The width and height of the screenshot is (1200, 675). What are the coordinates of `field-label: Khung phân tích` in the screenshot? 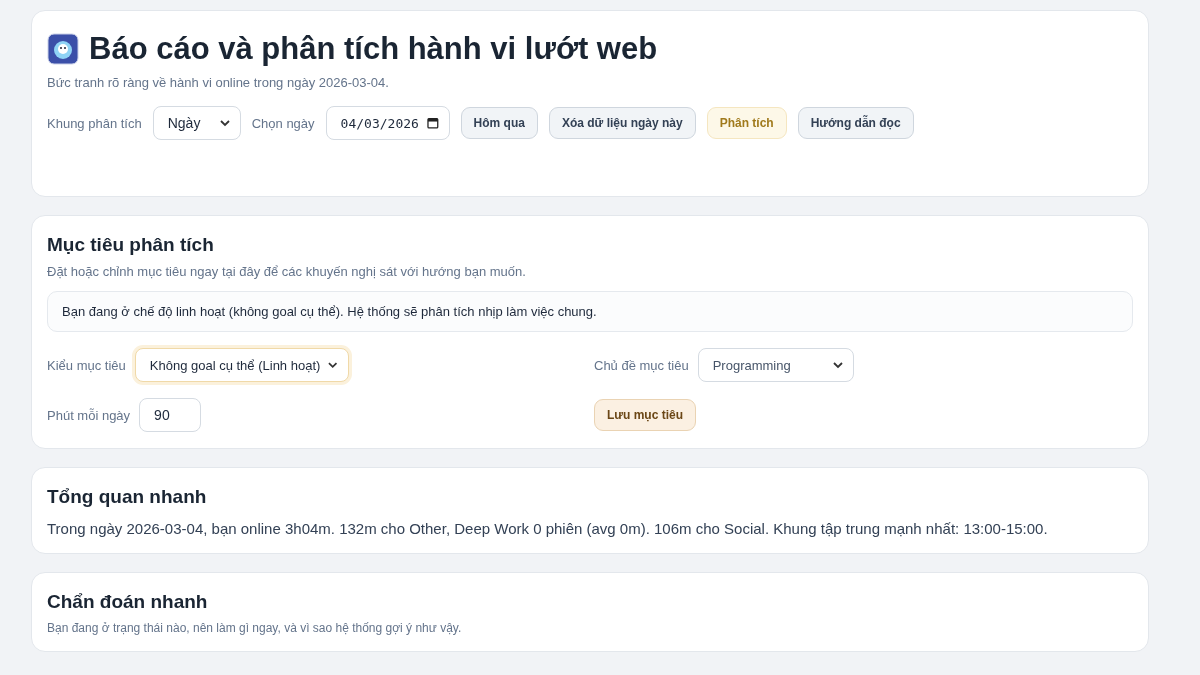 It's located at (94, 123).